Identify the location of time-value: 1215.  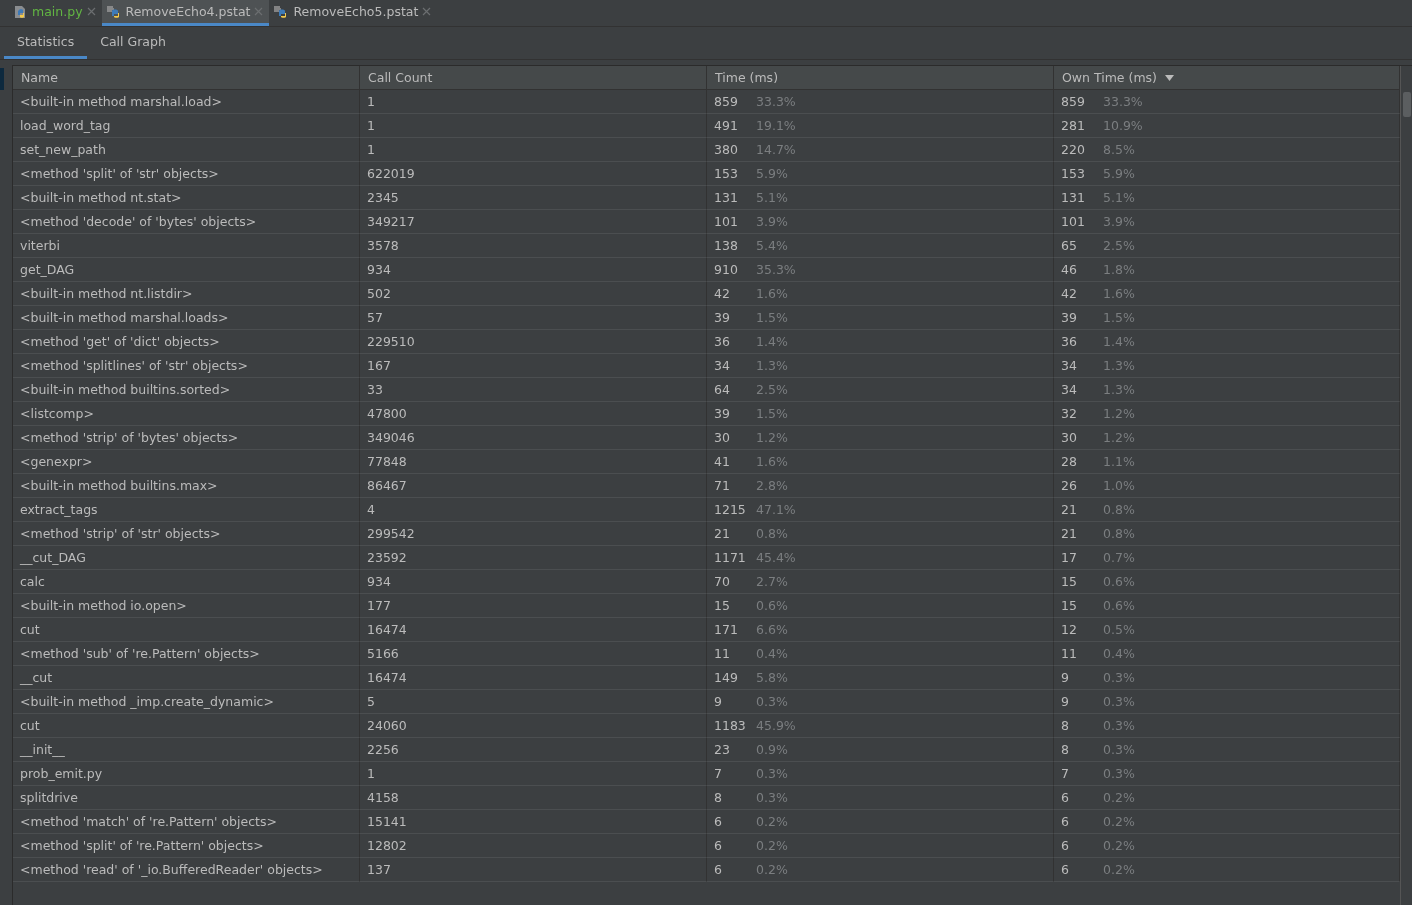
(730, 509).